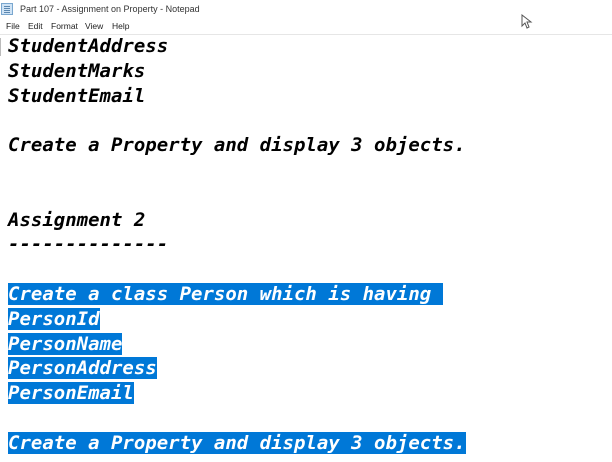 Image resolution: width=612 pixels, height=462 pixels. I want to click on editor-line: PersonAddress, so click(82, 368).